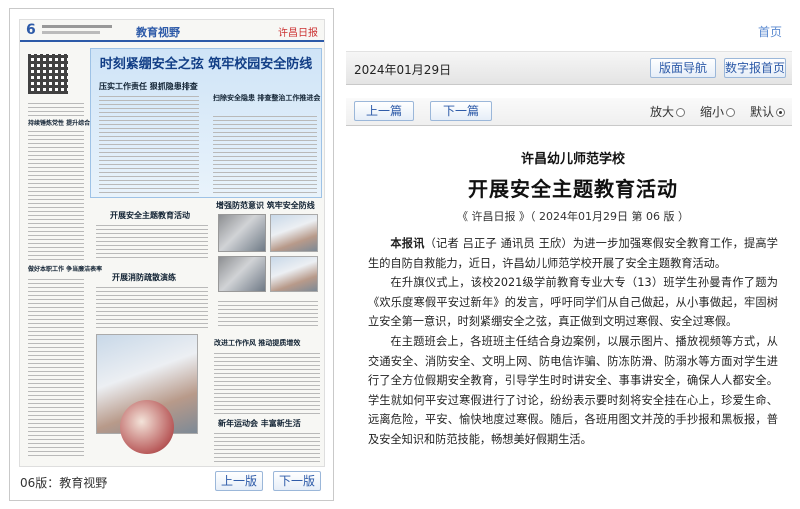 This screenshot has height=509, width=800. I want to click on layout-nav-button: 版面导航, so click(683, 68).